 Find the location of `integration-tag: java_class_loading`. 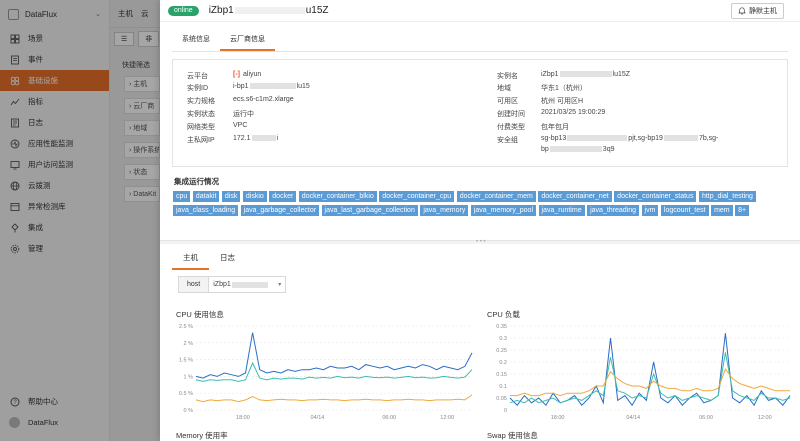

integration-tag: java_class_loading is located at coordinates (206, 210).